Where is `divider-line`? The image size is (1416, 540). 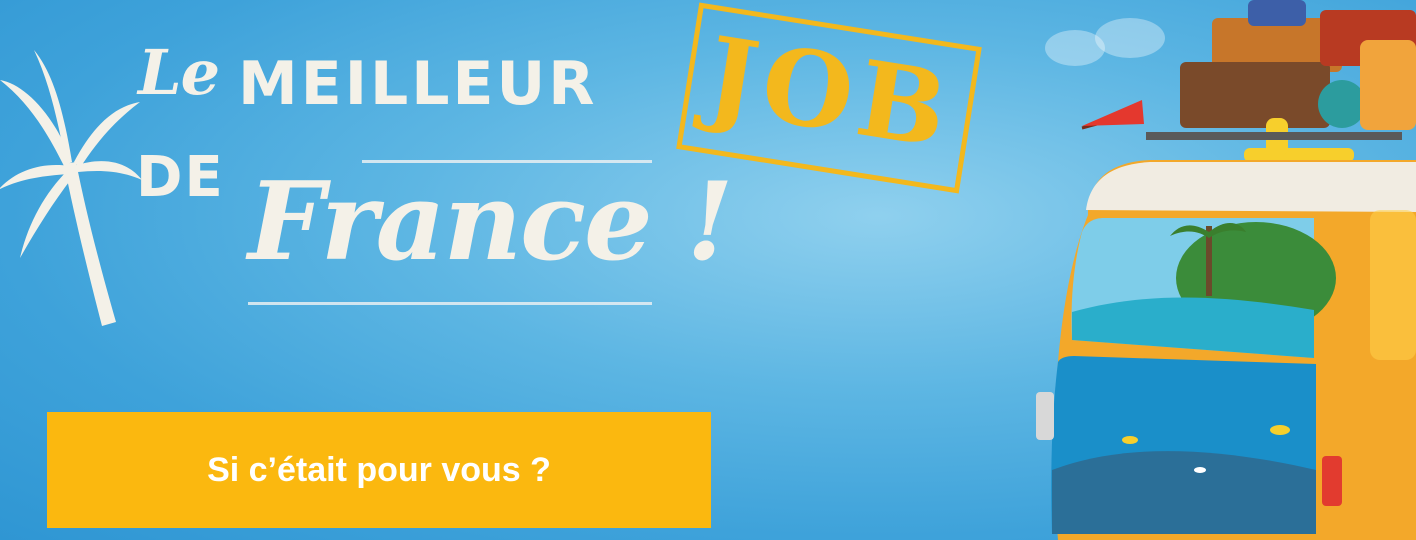 divider-line is located at coordinates (450, 303).